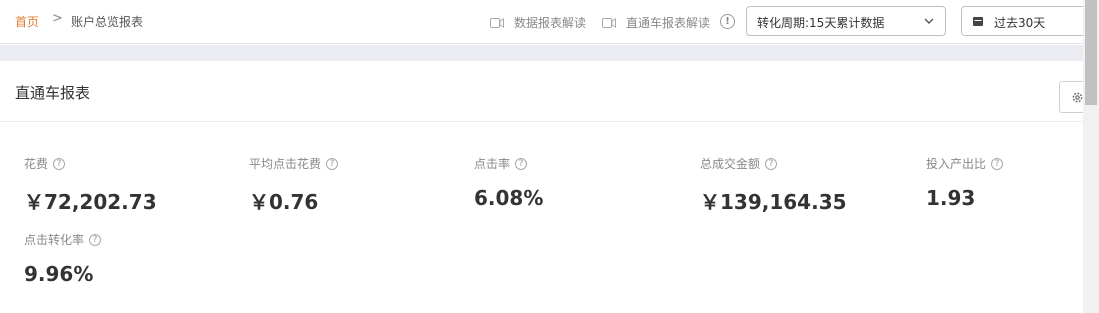  What do you see at coordinates (1091, 52) in the screenshot?
I see `scrollbar-thumb` at bounding box center [1091, 52].